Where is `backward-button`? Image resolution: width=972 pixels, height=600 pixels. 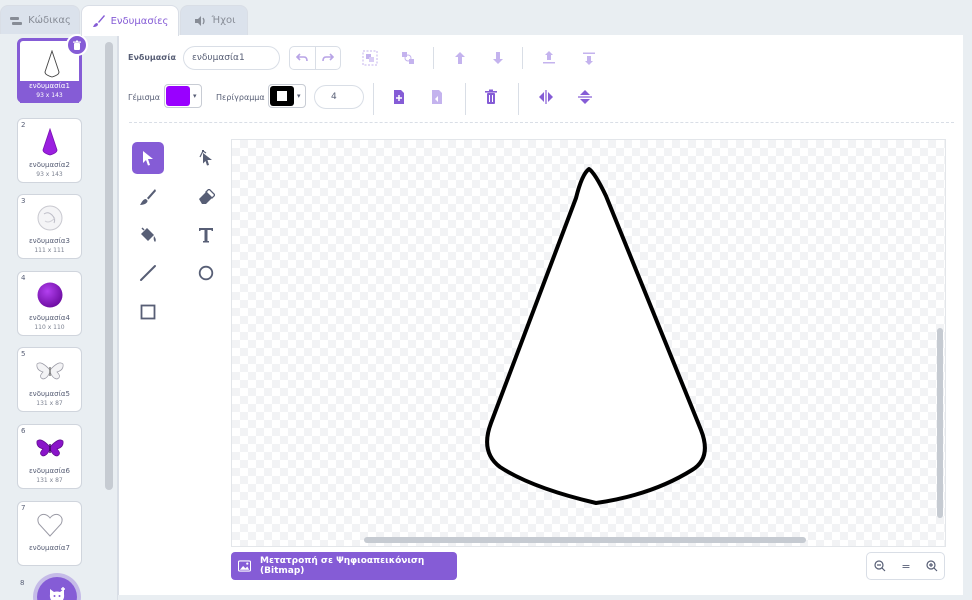
backward-button is located at coordinates (498, 58).